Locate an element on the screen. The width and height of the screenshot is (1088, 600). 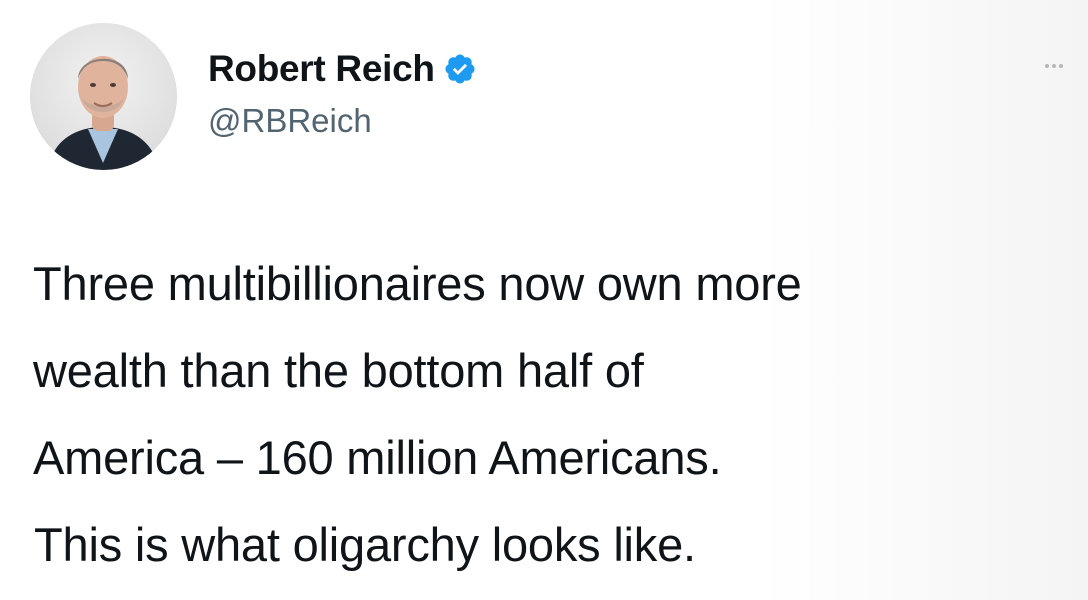
profile-photo-icon is located at coordinates (103, 96).